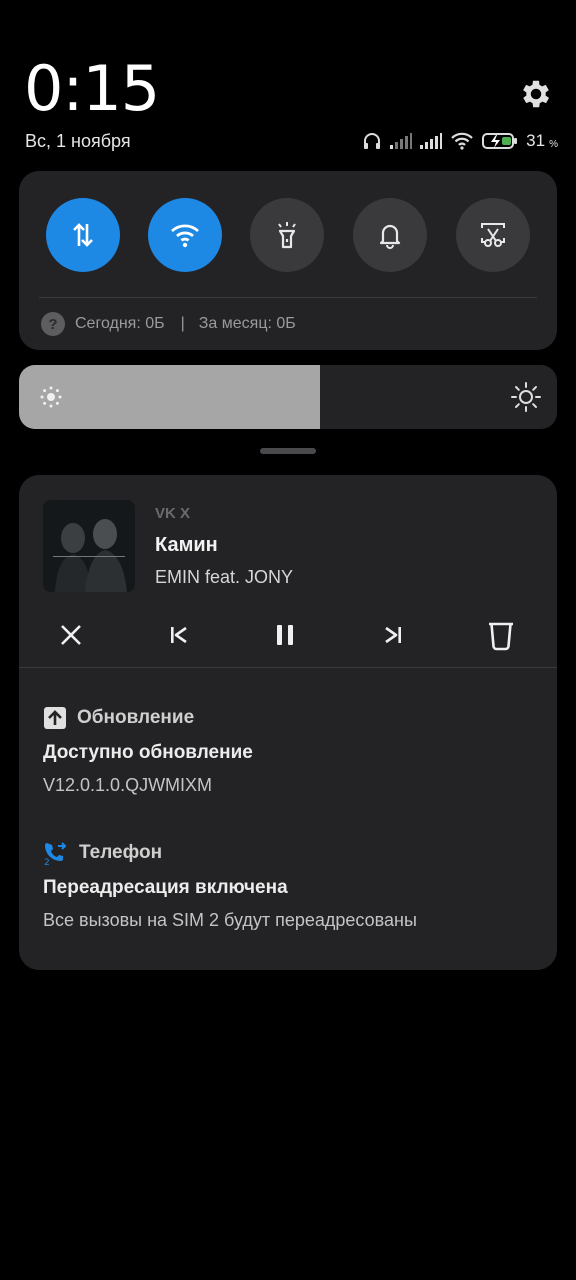 This screenshot has height=1280, width=576. What do you see at coordinates (165, 887) in the screenshot?
I see `notification-title: Переадресация включена` at bounding box center [165, 887].